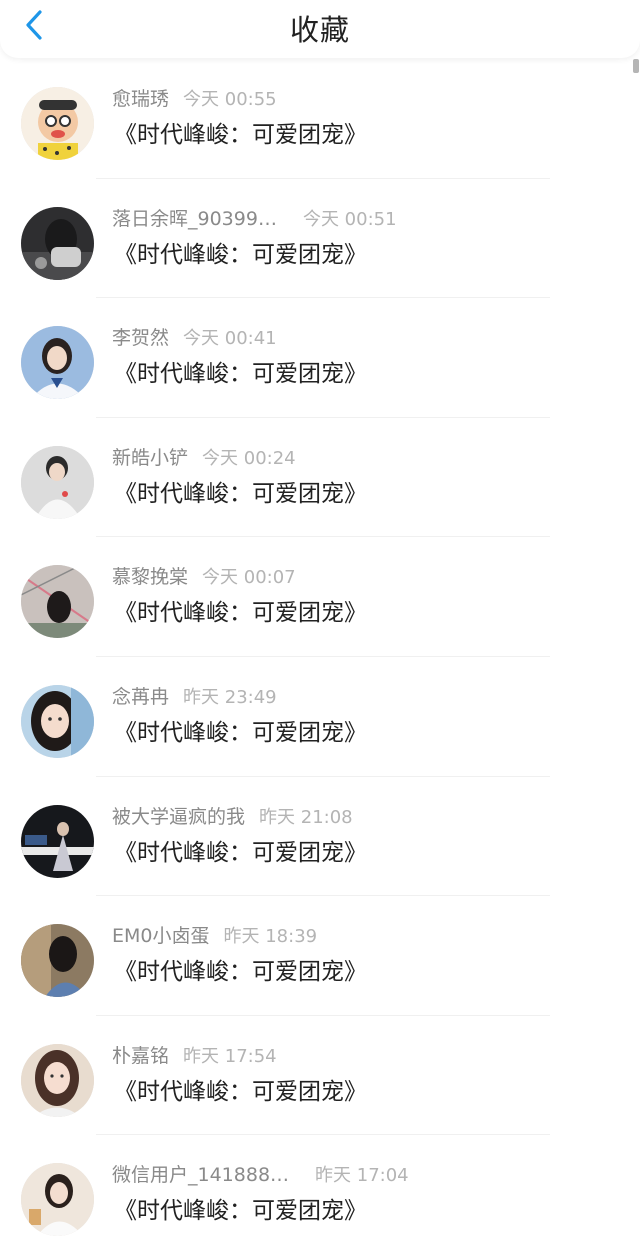 The height and width of the screenshot is (1255, 640). I want to click on top-bar: 收藏, so click(320, 29).